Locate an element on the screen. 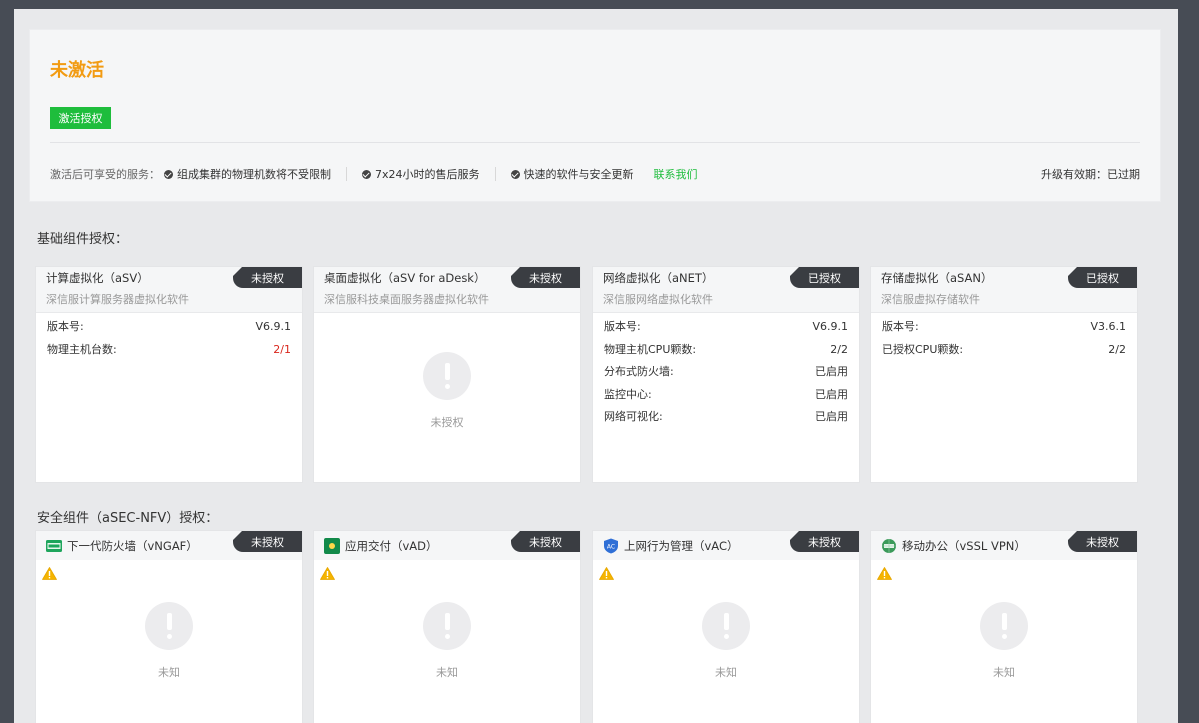 The image size is (1199, 723). row-label: 已授权CPU颗数: is located at coordinates (923, 349).